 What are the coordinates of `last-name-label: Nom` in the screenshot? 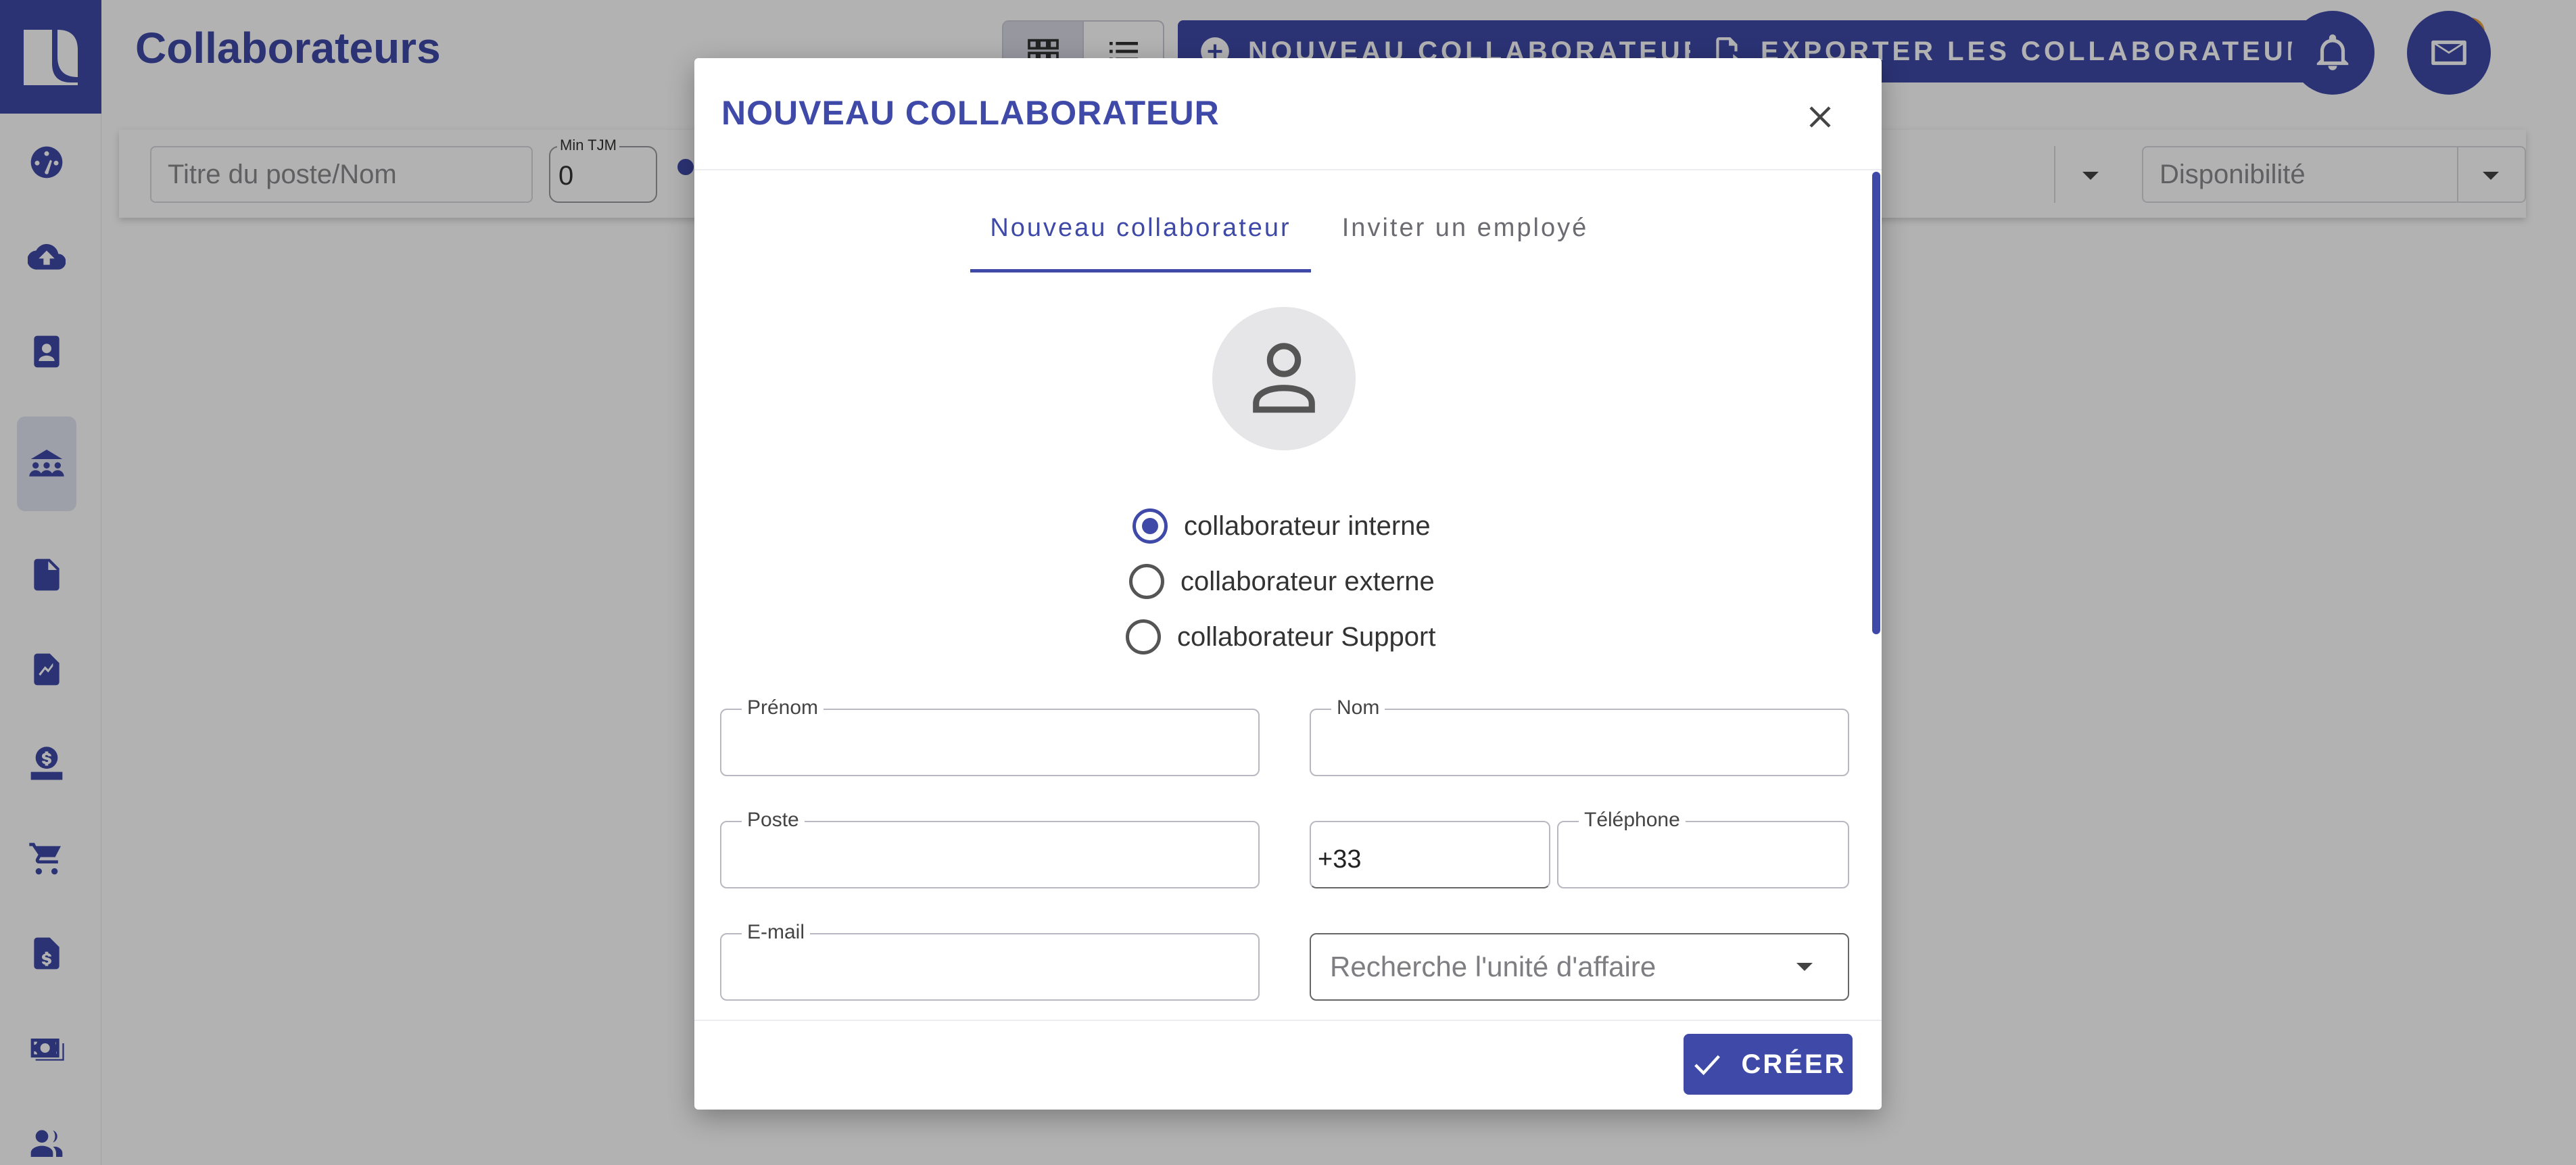 It's located at (1358, 707).